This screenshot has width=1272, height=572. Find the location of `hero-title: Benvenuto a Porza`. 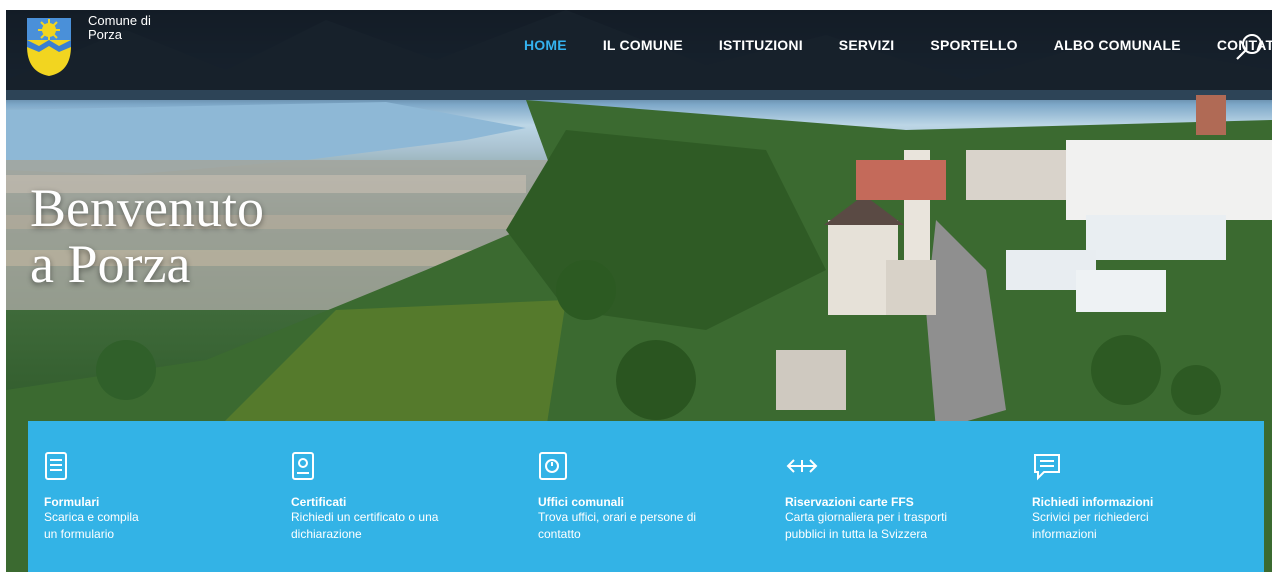

hero-title: Benvenuto a Porza is located at coordinates (147, 236).